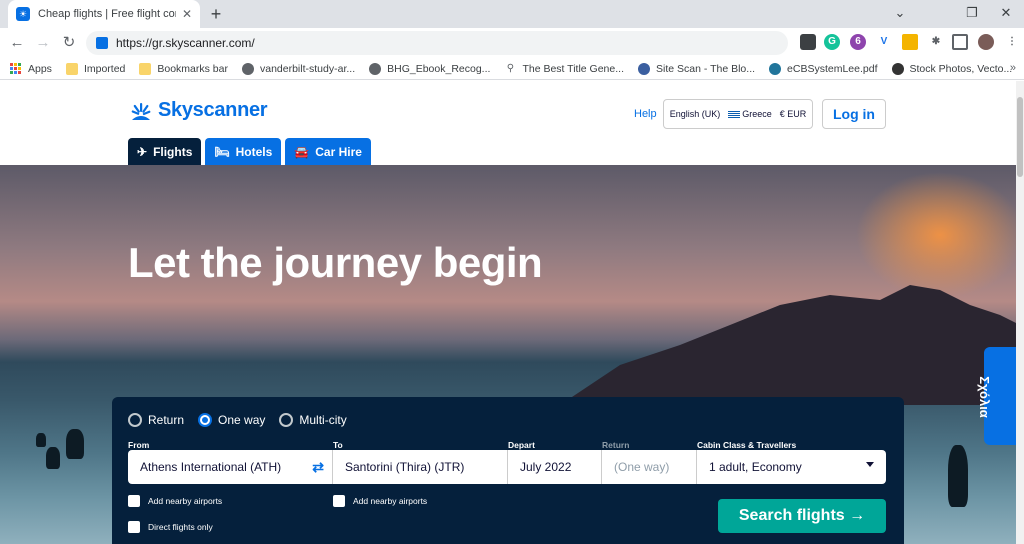  I want to click on tab-flights: ✈ Flights, so click(165, 151).